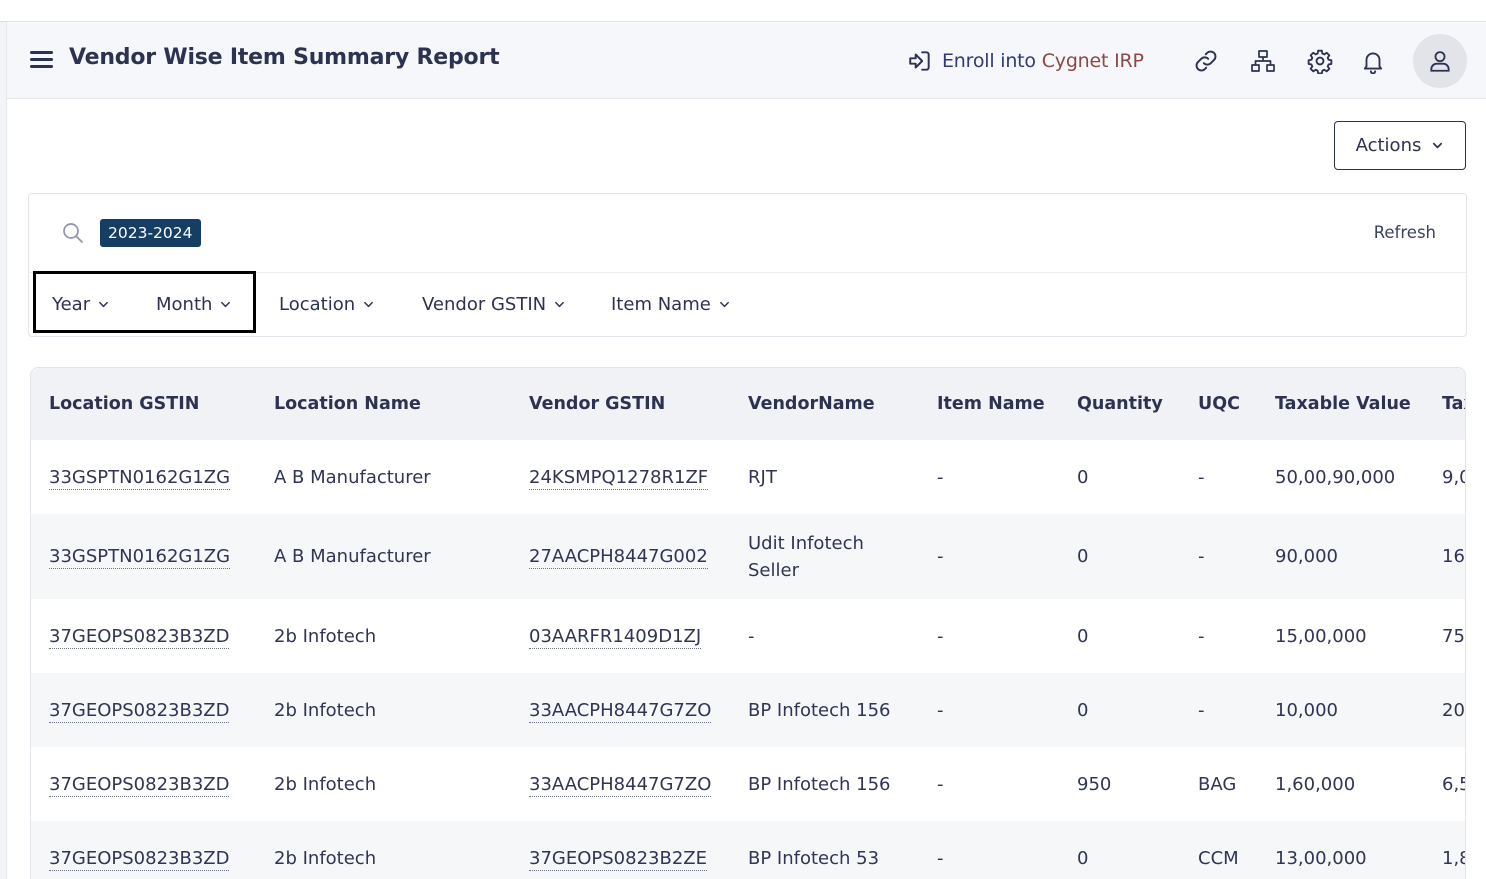 This screenshot has height=879, width=1486. What do you see at coordinates (620, 404) in the screenshot?
I see `column-header: Vendor GSTIN` at bounding box center [620, 404].